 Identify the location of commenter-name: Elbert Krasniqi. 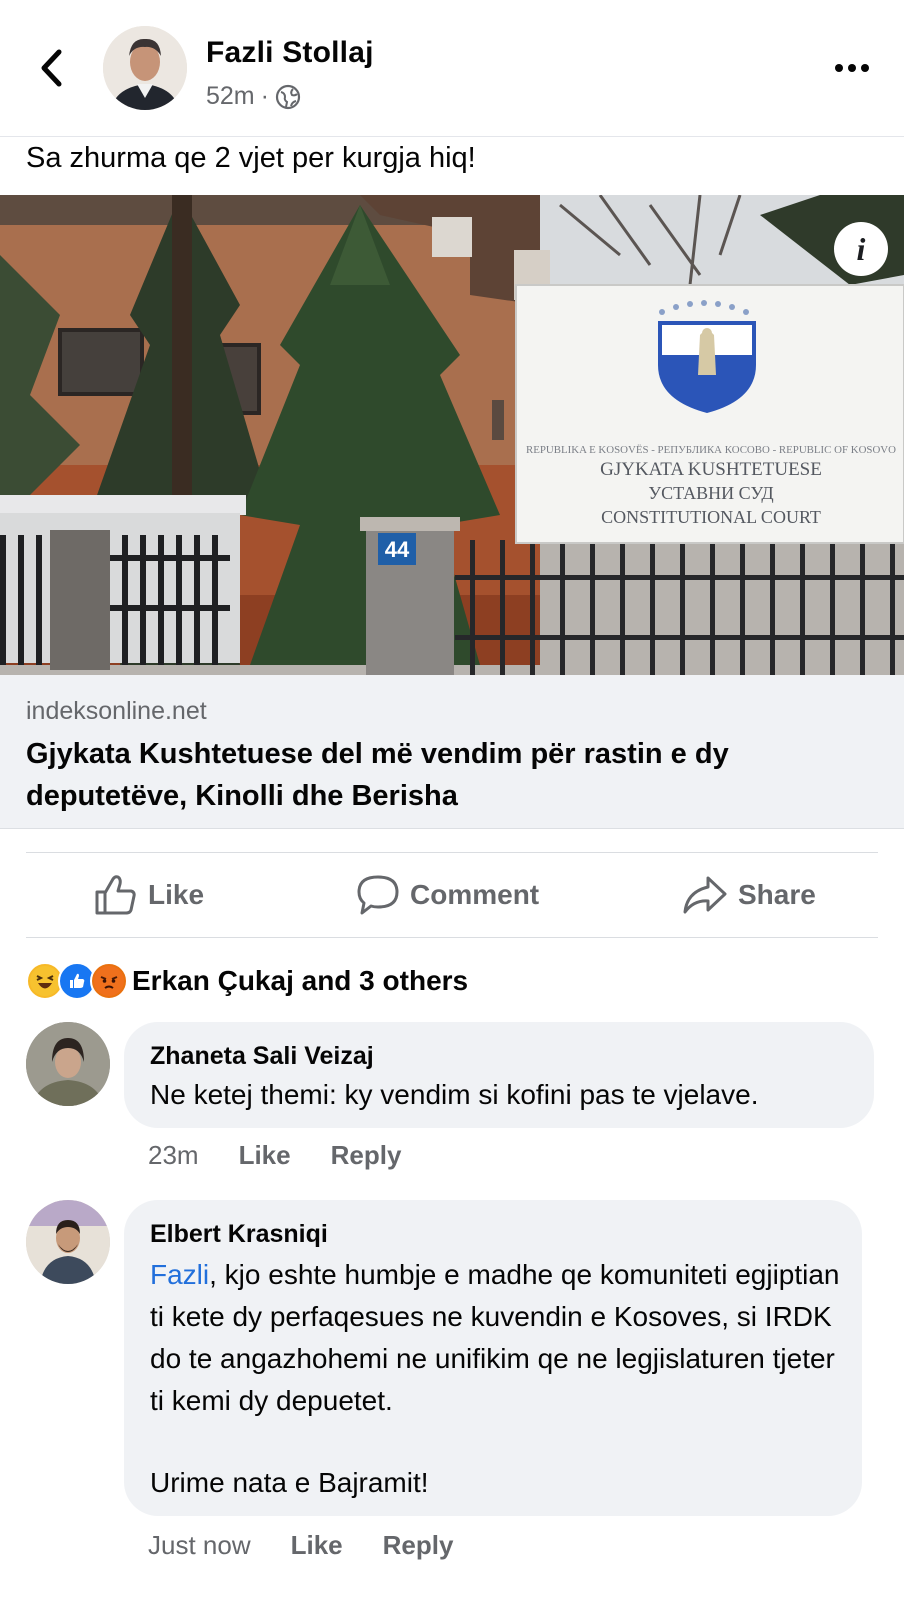
(239, 1234).